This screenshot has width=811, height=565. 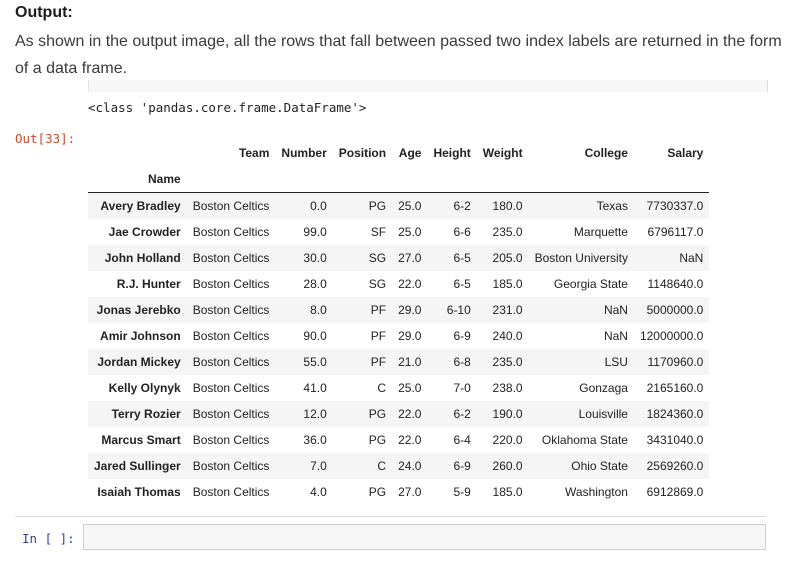 What do you see at coordinates (399, 179) in the screenshot?
I see `index-name-row: Name` at bounding box center [399, 179].